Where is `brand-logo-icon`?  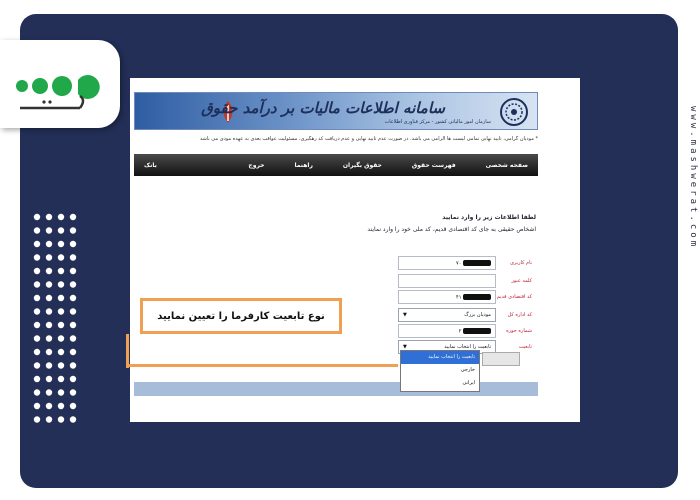 brand-logo-icon is located at coordinates (62, 89).